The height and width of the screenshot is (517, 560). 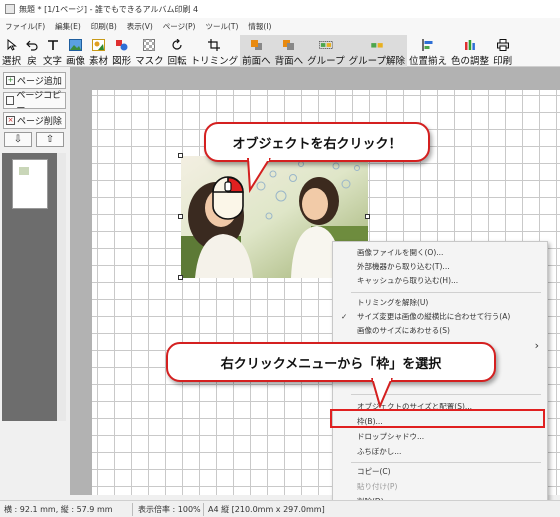 I want to click on send-back-button: 背面へ, so click(x=289, y=51).